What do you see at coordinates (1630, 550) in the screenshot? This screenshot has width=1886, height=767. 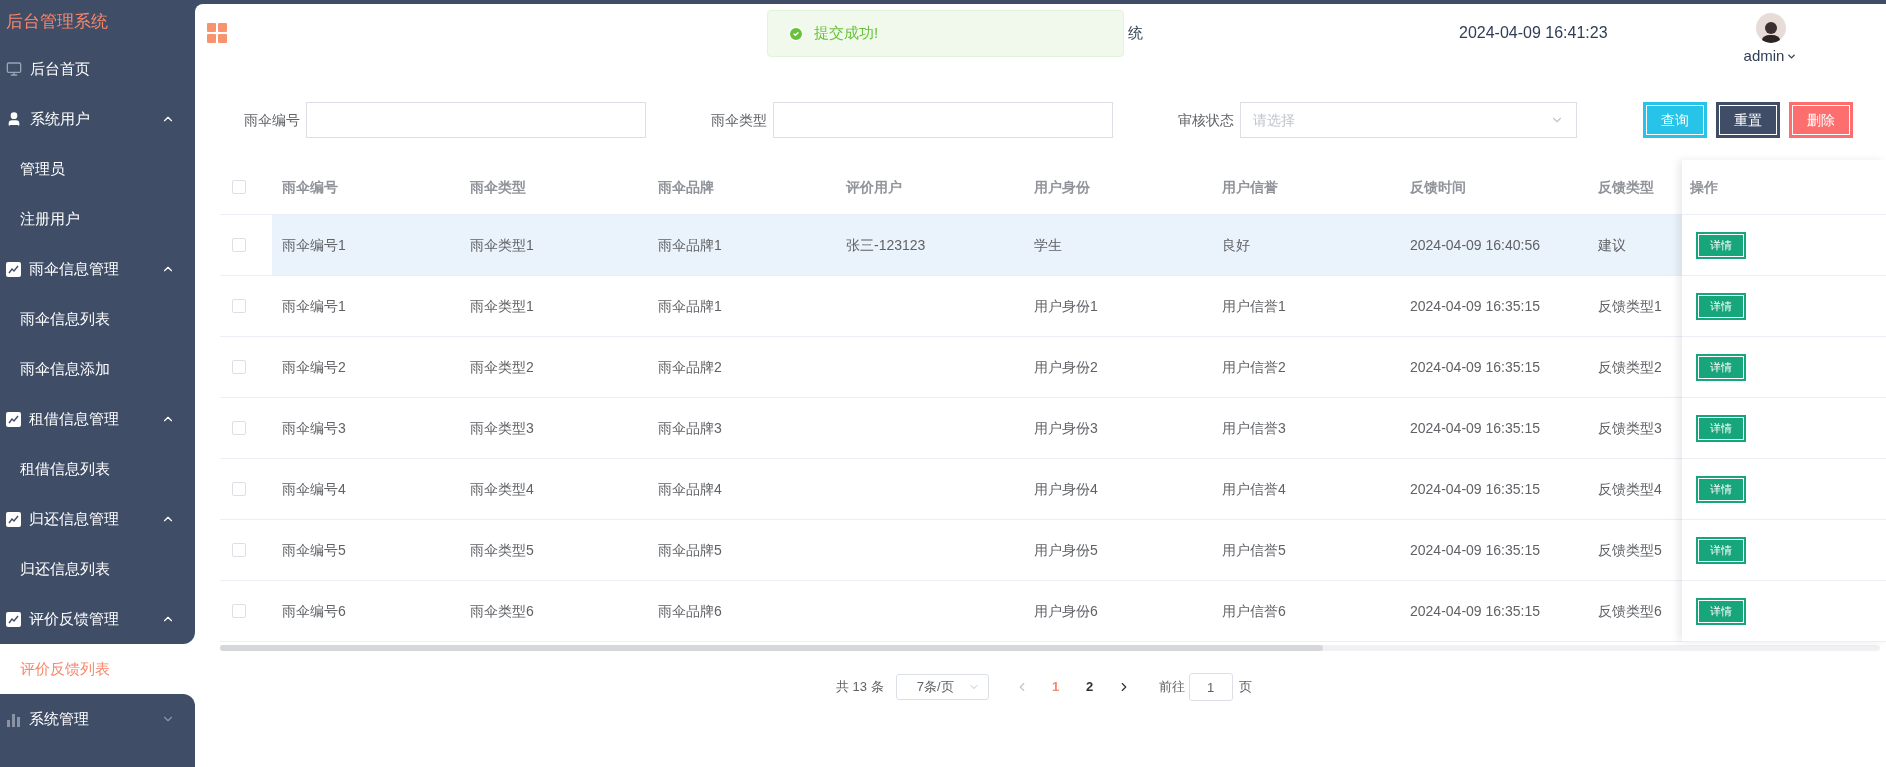 I see `table-cell-text: 反馈类型5` at bounding box center [1630, 550].